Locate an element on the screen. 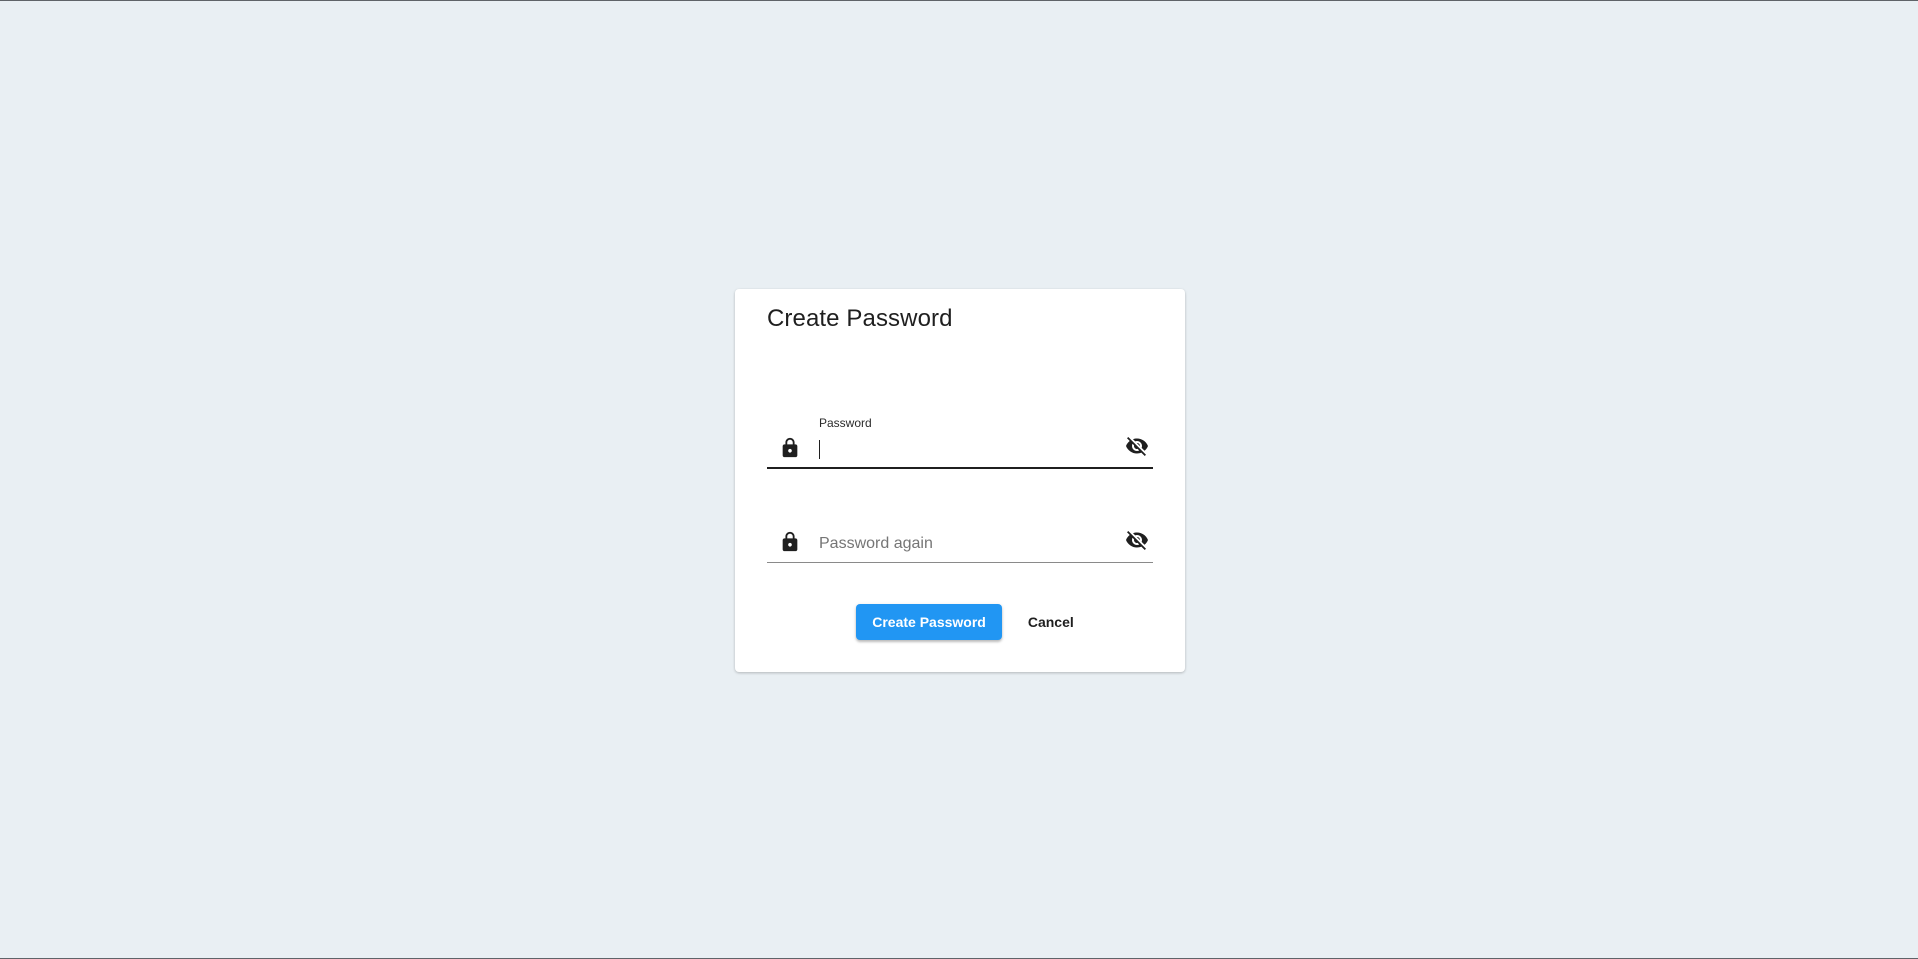 Image resolution: width=1918 pixels, height=959 pixels. dialog-actions: Create Password Cancel is located at coordinates (960, 622).